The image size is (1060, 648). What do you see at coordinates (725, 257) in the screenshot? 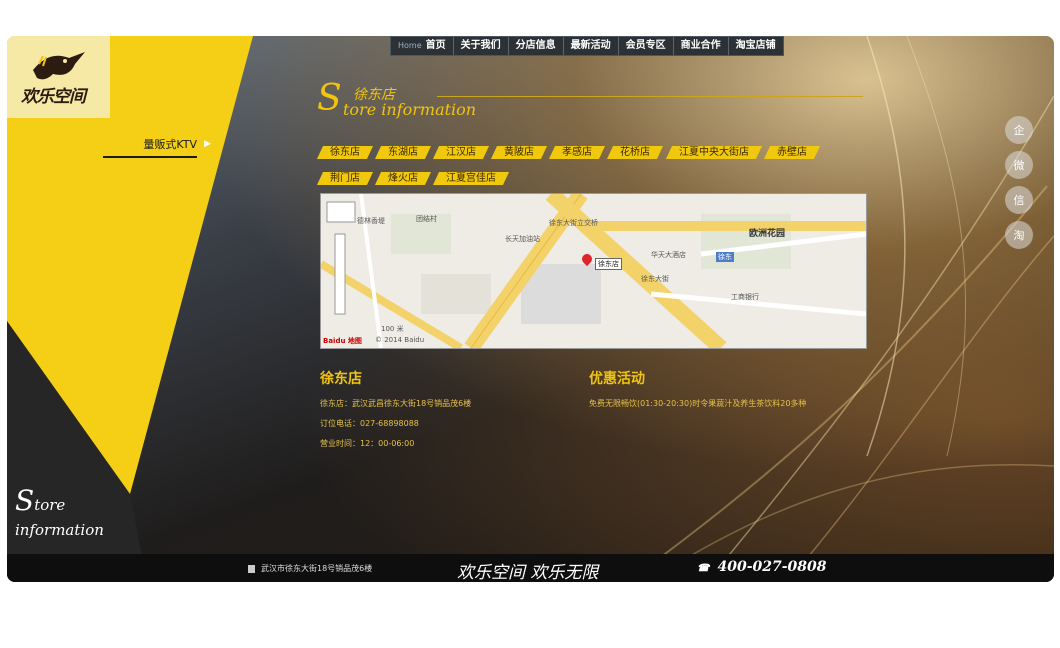
I see `map-label-xudong: 徐东` at bounding box center [725, 257].